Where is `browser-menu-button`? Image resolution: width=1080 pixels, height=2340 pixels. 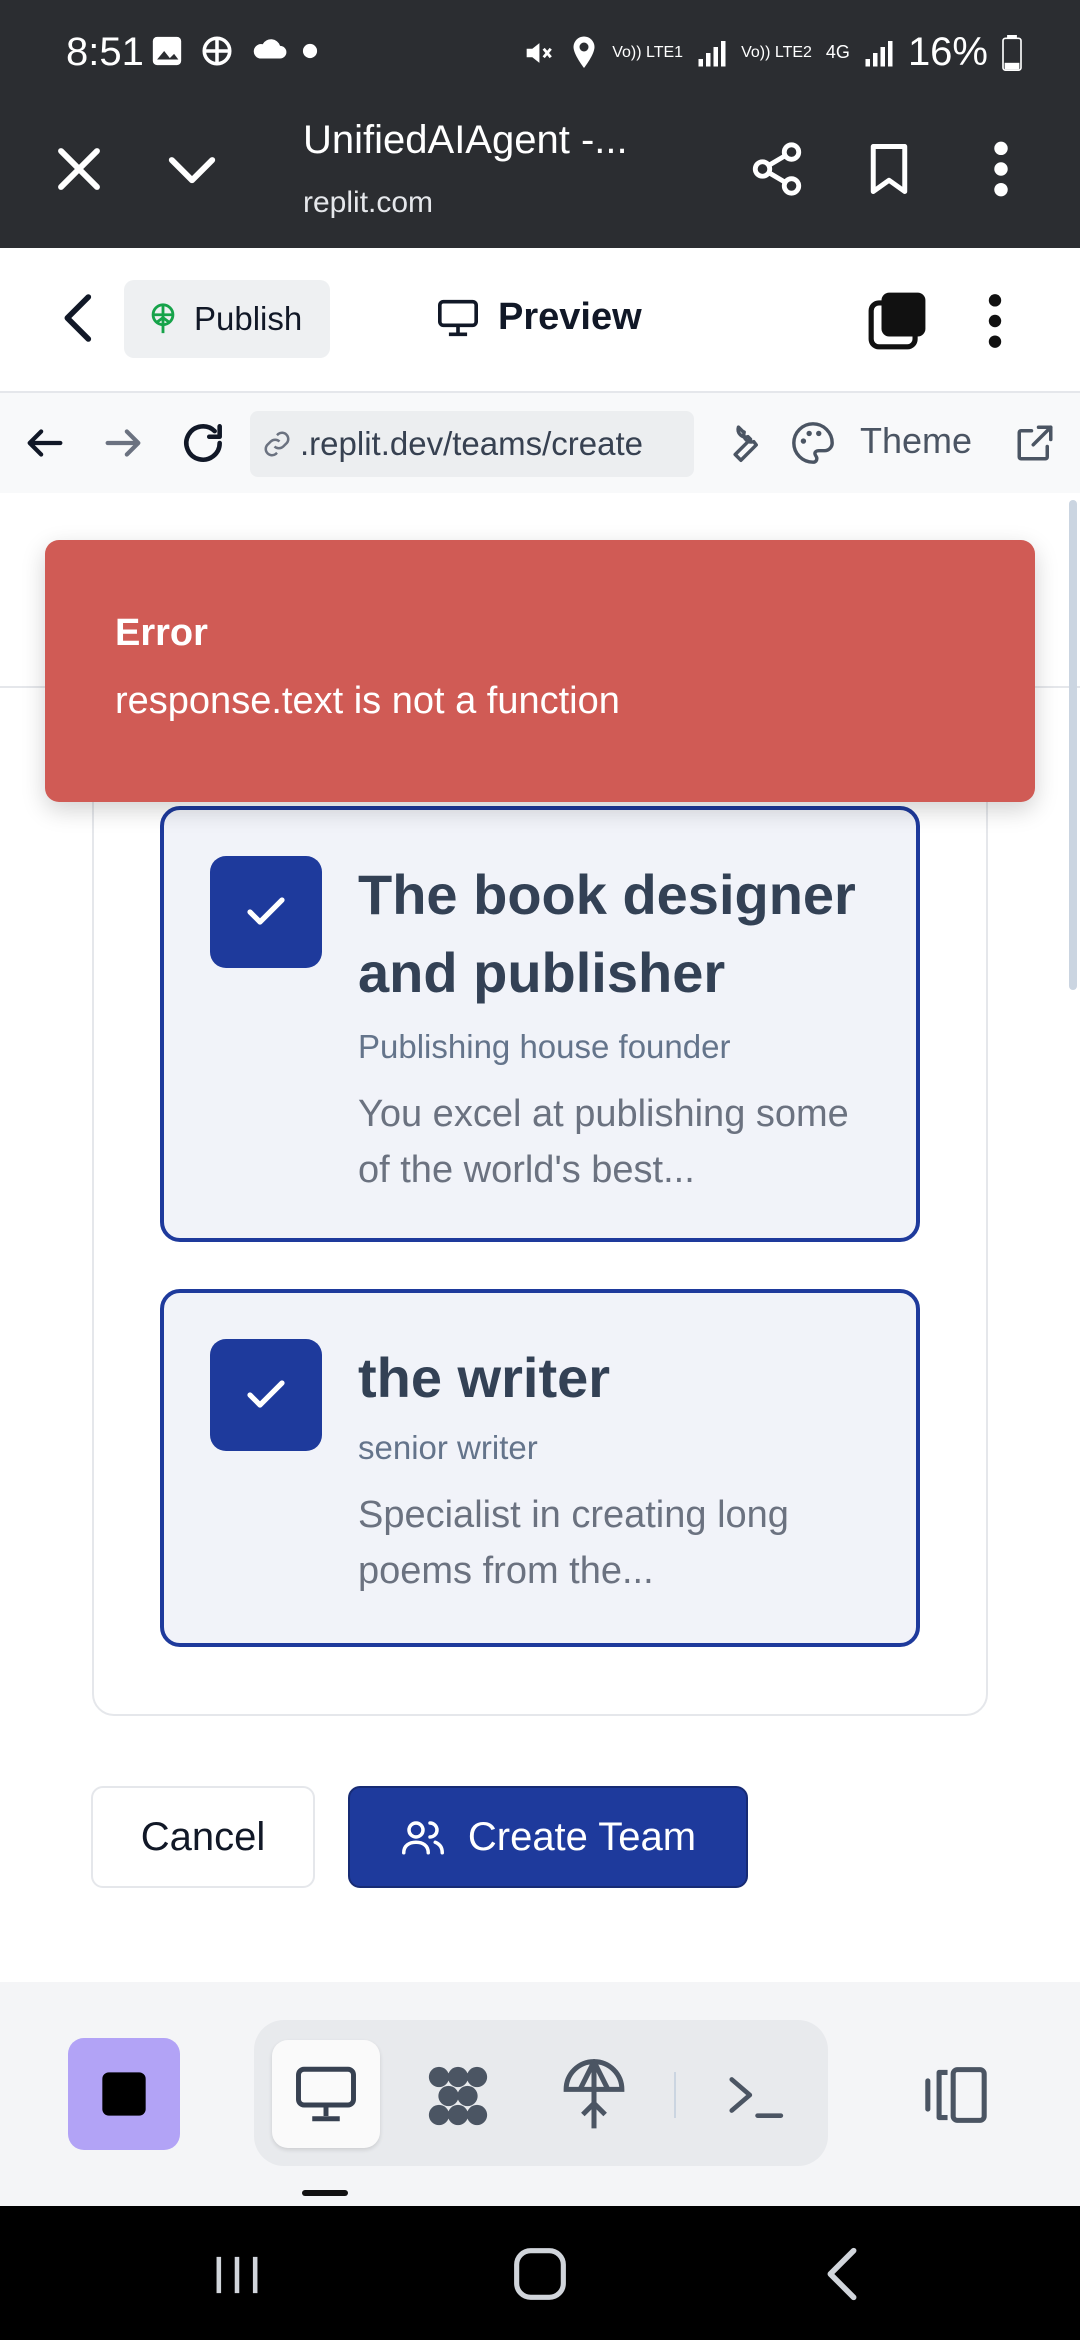 browser-menu-button is located at coordinates (1001, 171).